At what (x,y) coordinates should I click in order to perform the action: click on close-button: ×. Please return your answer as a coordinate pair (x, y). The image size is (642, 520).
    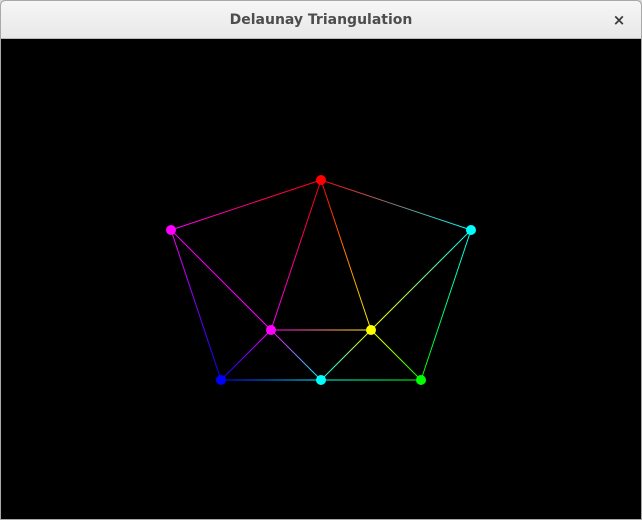
    Looking at the image, I should click on (619, 20).